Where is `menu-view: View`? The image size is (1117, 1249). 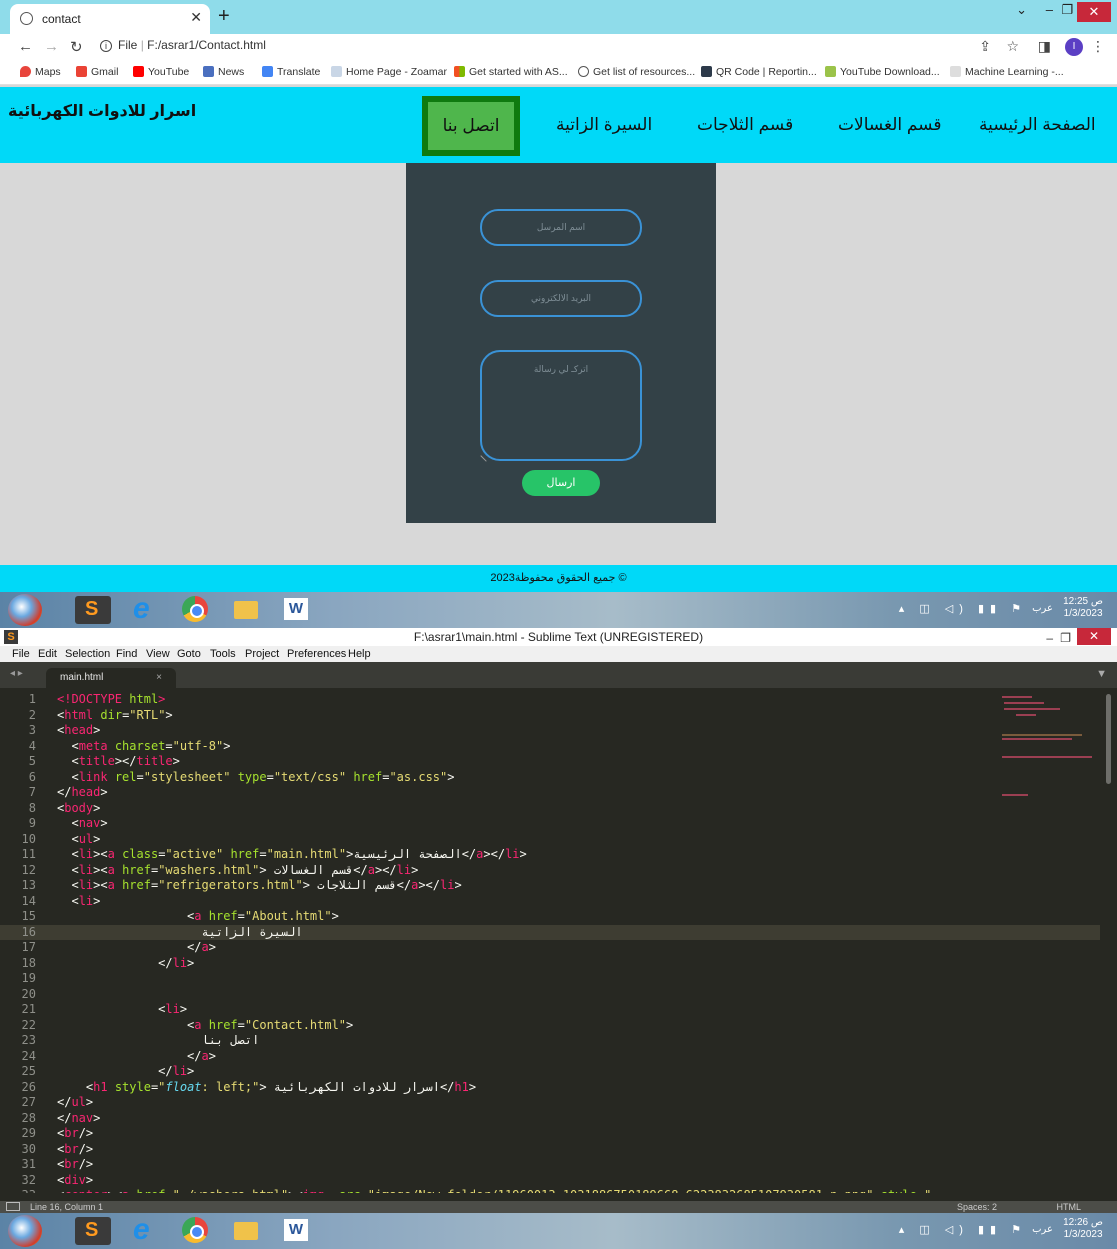 menu-view: View is located at coordinates (158, 654).